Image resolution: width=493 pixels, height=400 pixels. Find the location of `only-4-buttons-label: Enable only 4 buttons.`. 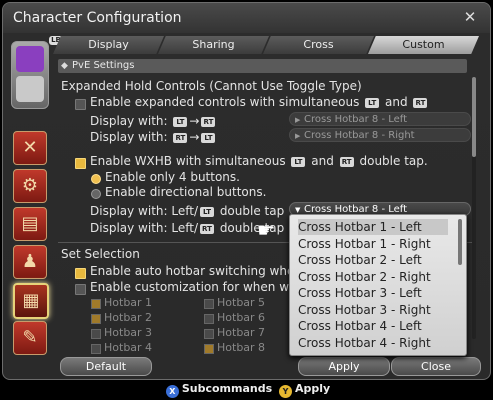

only-4-buttons-label: Enable only 4 buttons. is located at coordinates (172, 177).